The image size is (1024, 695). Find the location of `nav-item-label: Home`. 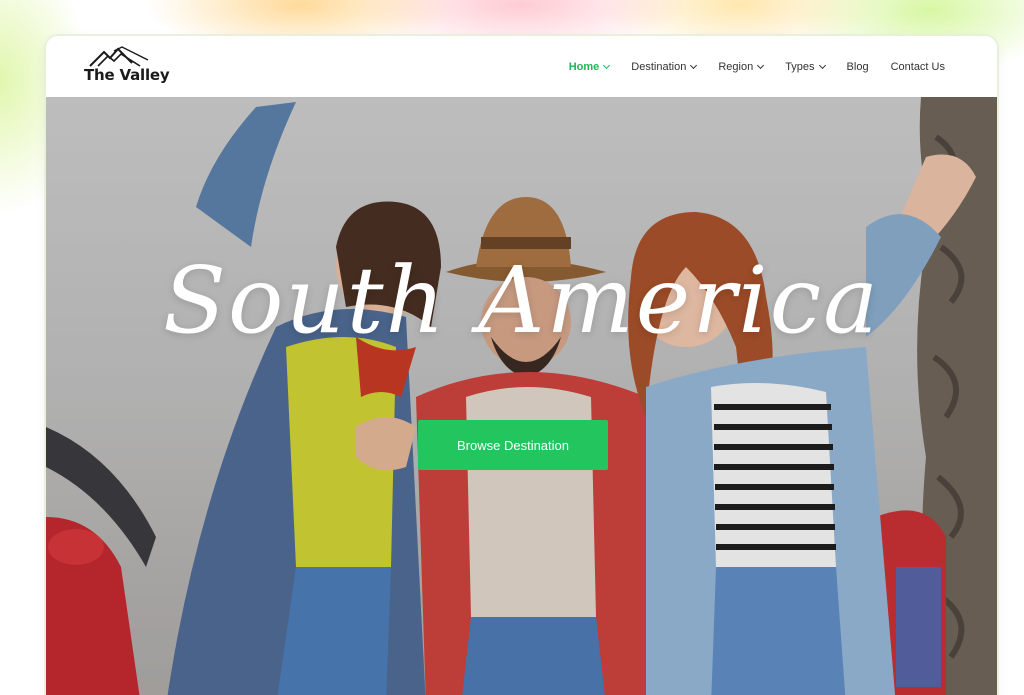

nav-item-label: Home is located at coordinates (584, 66).